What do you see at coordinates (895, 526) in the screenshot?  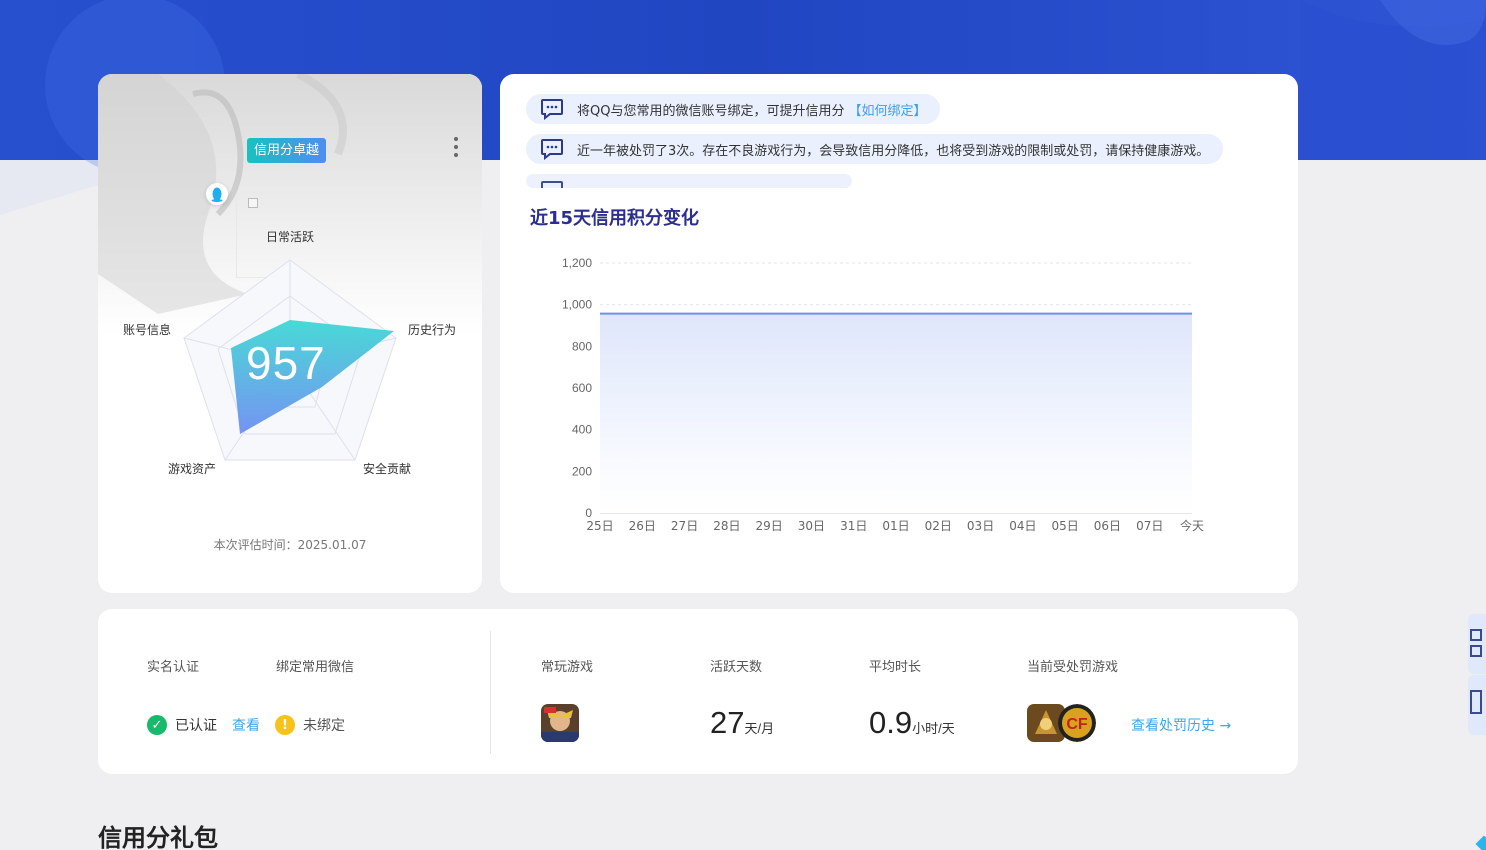 I see `x-tick-label: 01日` at bounding box center [895, 526].